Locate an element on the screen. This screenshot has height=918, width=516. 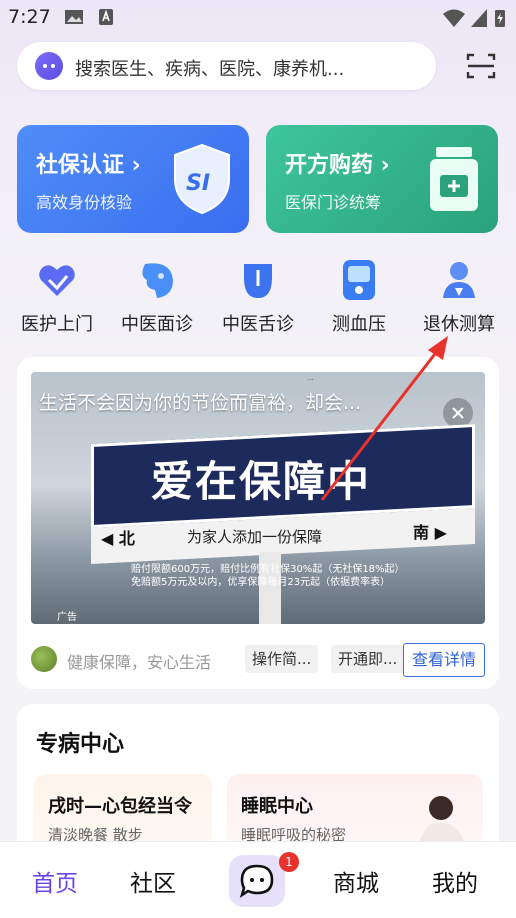
disease-card-title: 睡眠中心 is located at coordinates (277, 806).